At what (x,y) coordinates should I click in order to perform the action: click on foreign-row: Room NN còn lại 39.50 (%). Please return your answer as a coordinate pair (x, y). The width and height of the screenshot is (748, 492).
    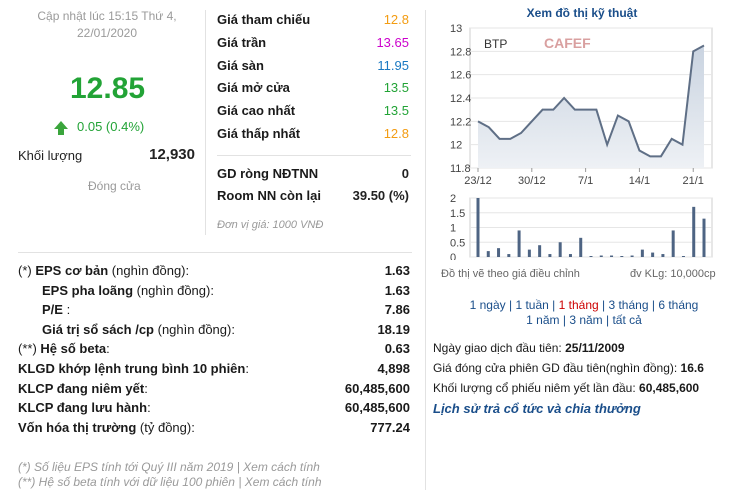
    Looking at the image, I should click on (313, 198).